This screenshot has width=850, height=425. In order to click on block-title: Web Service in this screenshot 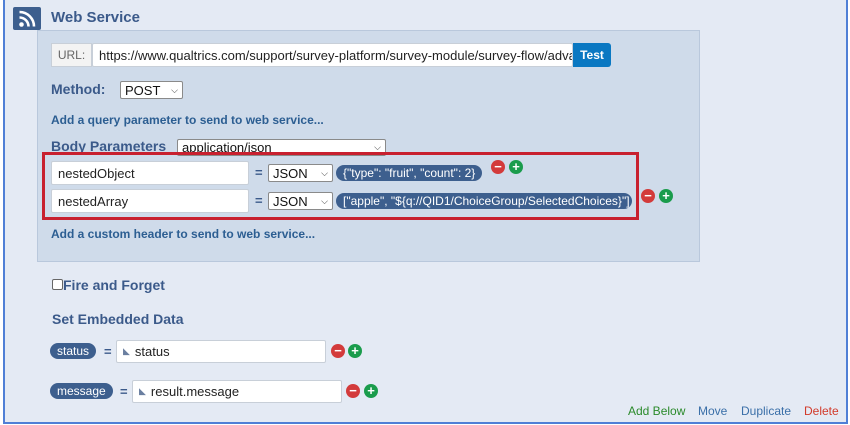, I will do `click(95, 17)`.